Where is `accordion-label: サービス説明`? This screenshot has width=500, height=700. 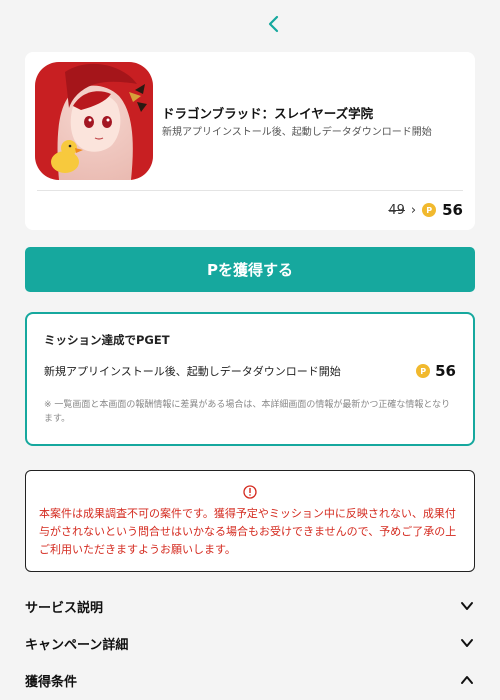
accordion-label: サービス説明 is located at coordinates (64, 608).